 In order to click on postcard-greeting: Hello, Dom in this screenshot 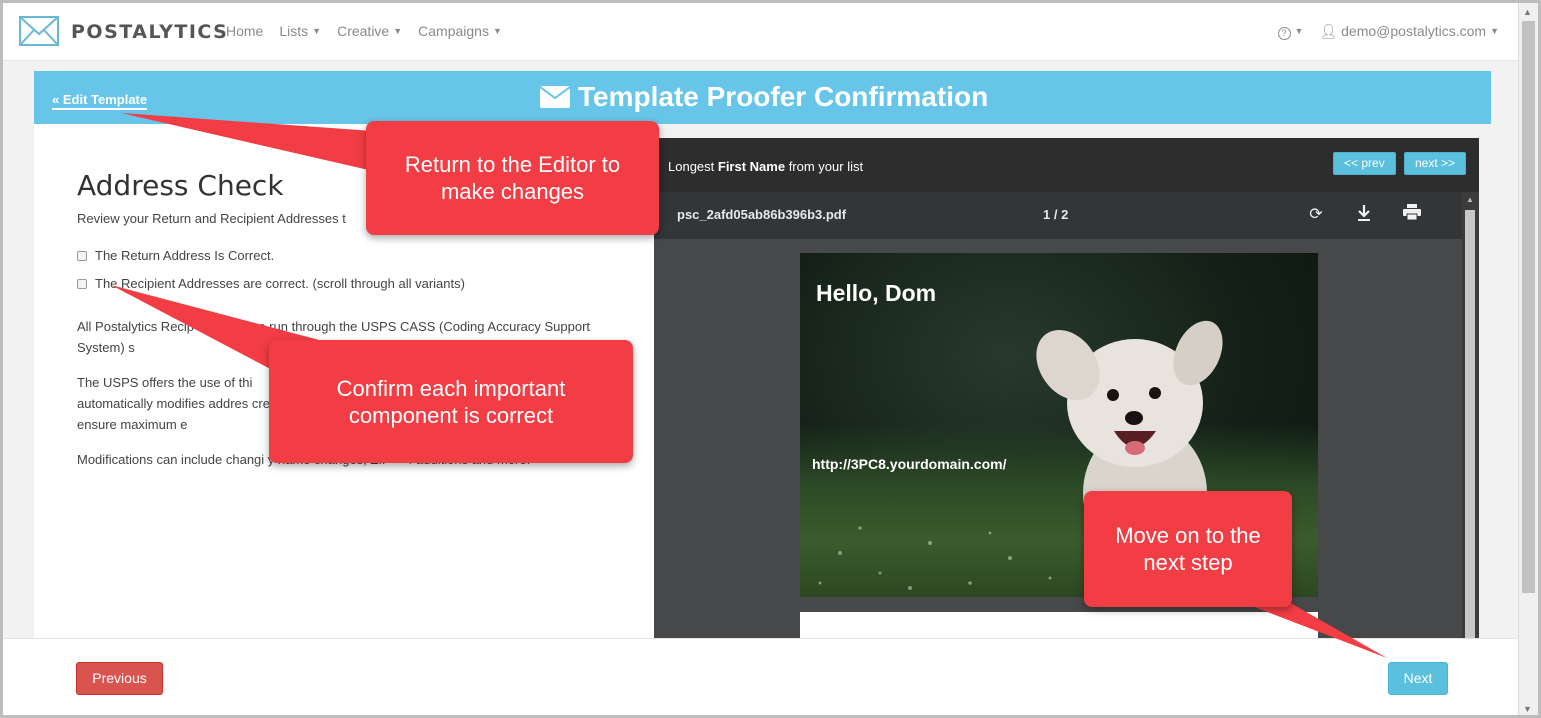, I will do `click(876, 293)`.